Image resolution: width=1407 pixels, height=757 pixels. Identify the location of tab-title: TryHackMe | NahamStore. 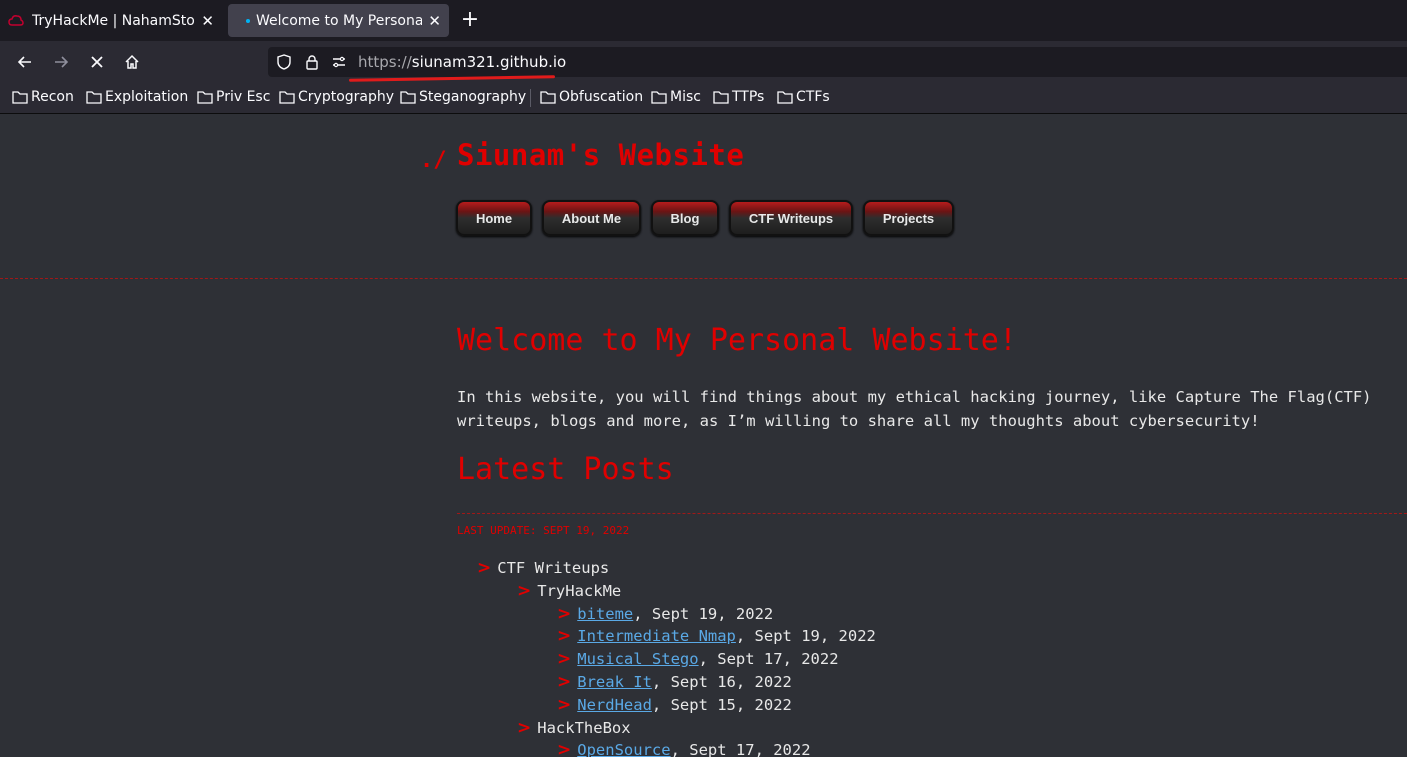
(114, 20).